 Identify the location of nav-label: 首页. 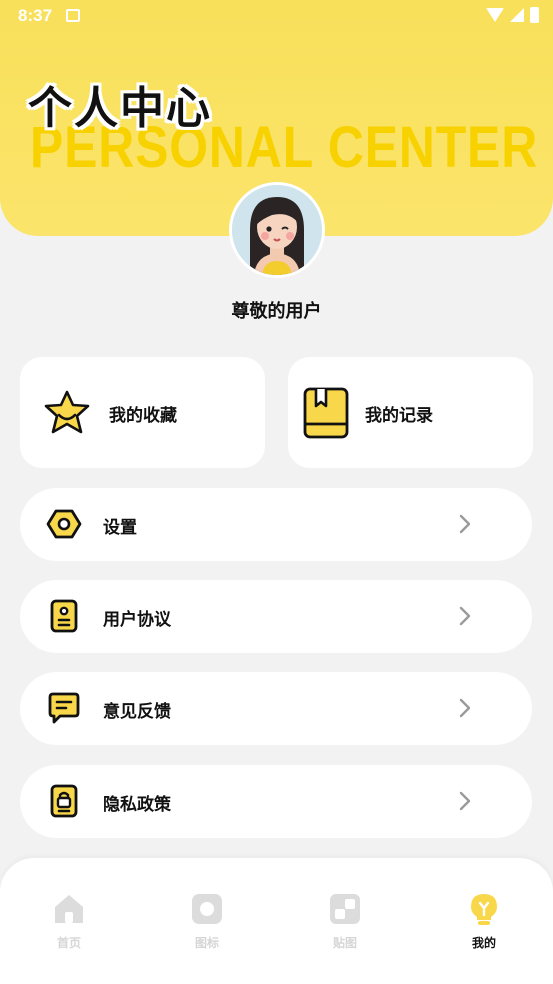
(68, 943).